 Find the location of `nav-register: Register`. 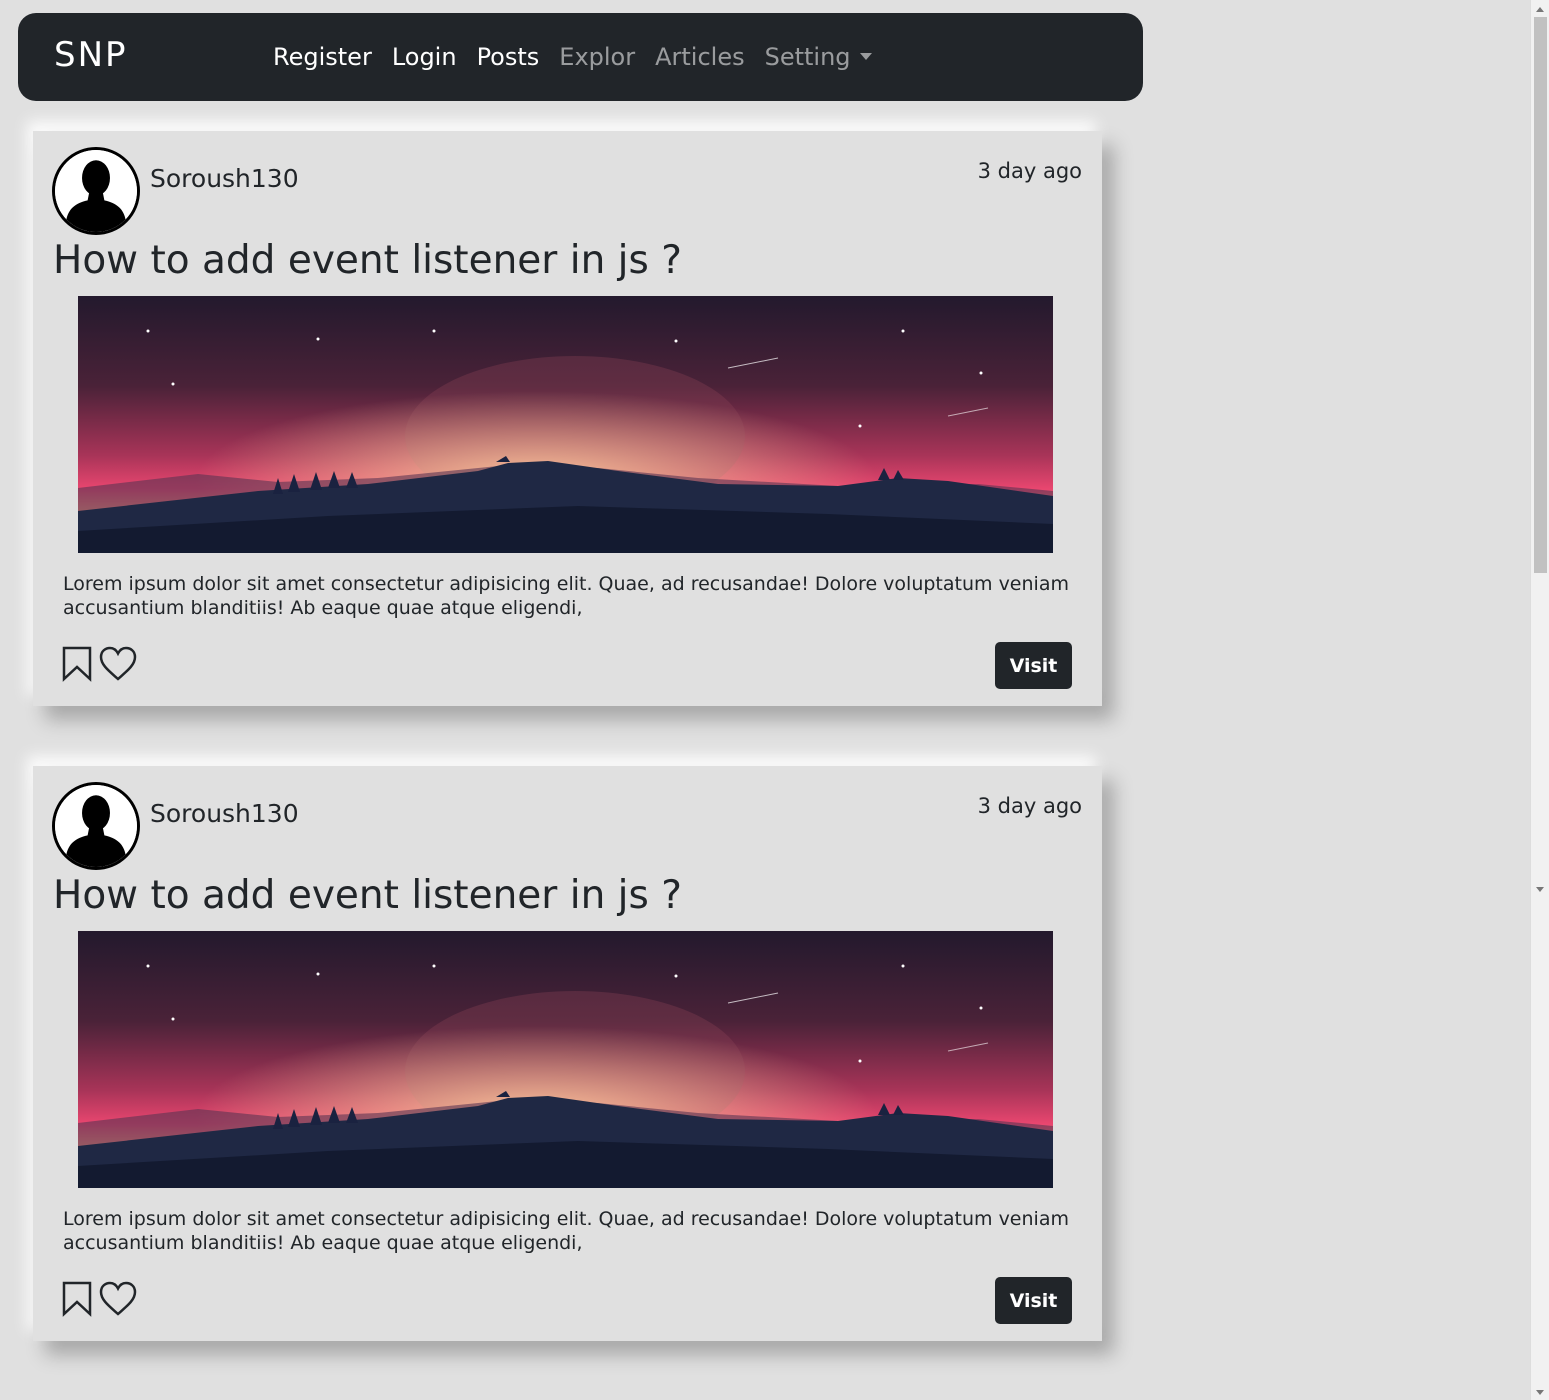

nav-register: Register is located at coordinates (322, 57).